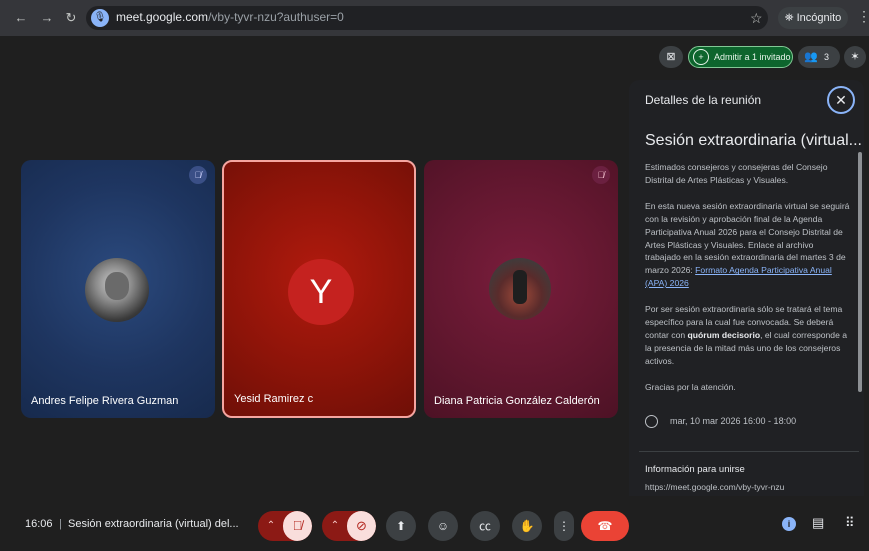 This screenshot has width=869, height=551. What do you see at coordinates (271, 526) in the screenshot?
I see `mic-options-chevron-icon: ⌃` at bounding box center [271, 526].